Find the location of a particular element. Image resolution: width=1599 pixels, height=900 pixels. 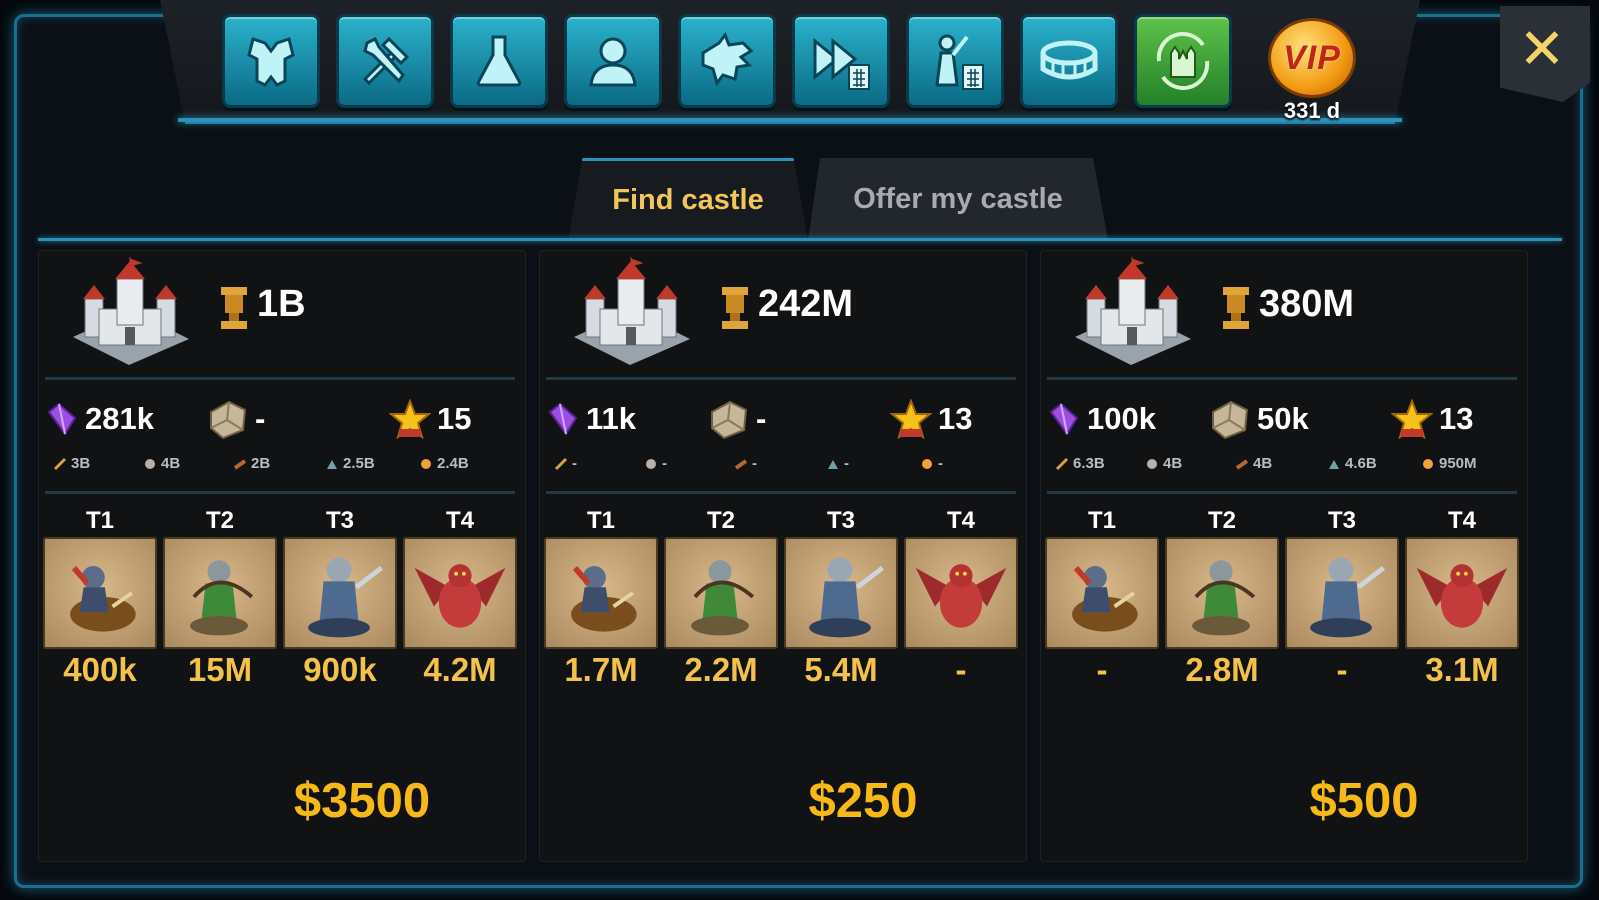

speedup-calculator-icon is located at coordinates (841, 63).